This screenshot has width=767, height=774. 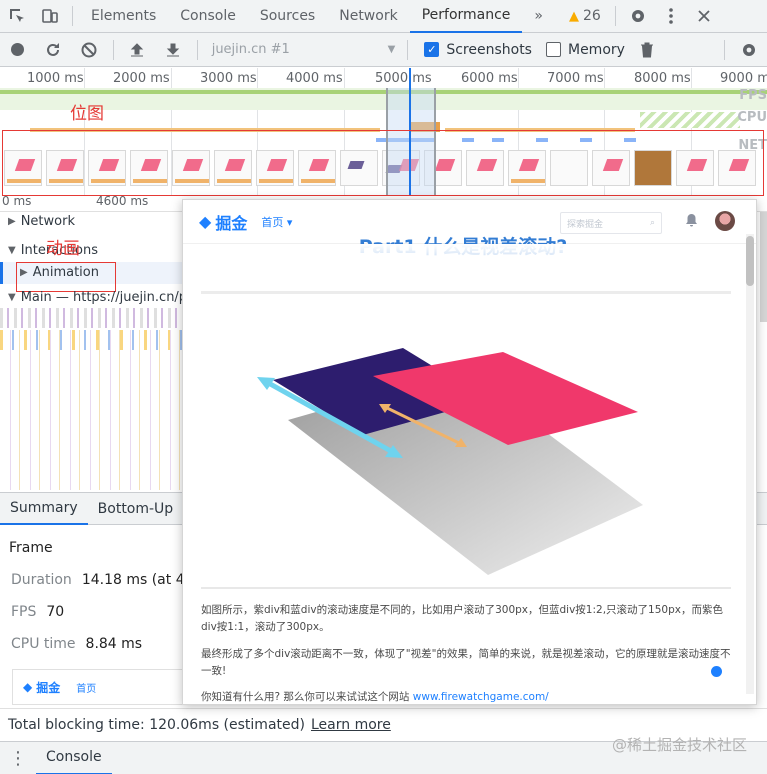 I want to click on cpu-row: CPU time 8.84 ms, so click(x=76, y=644).